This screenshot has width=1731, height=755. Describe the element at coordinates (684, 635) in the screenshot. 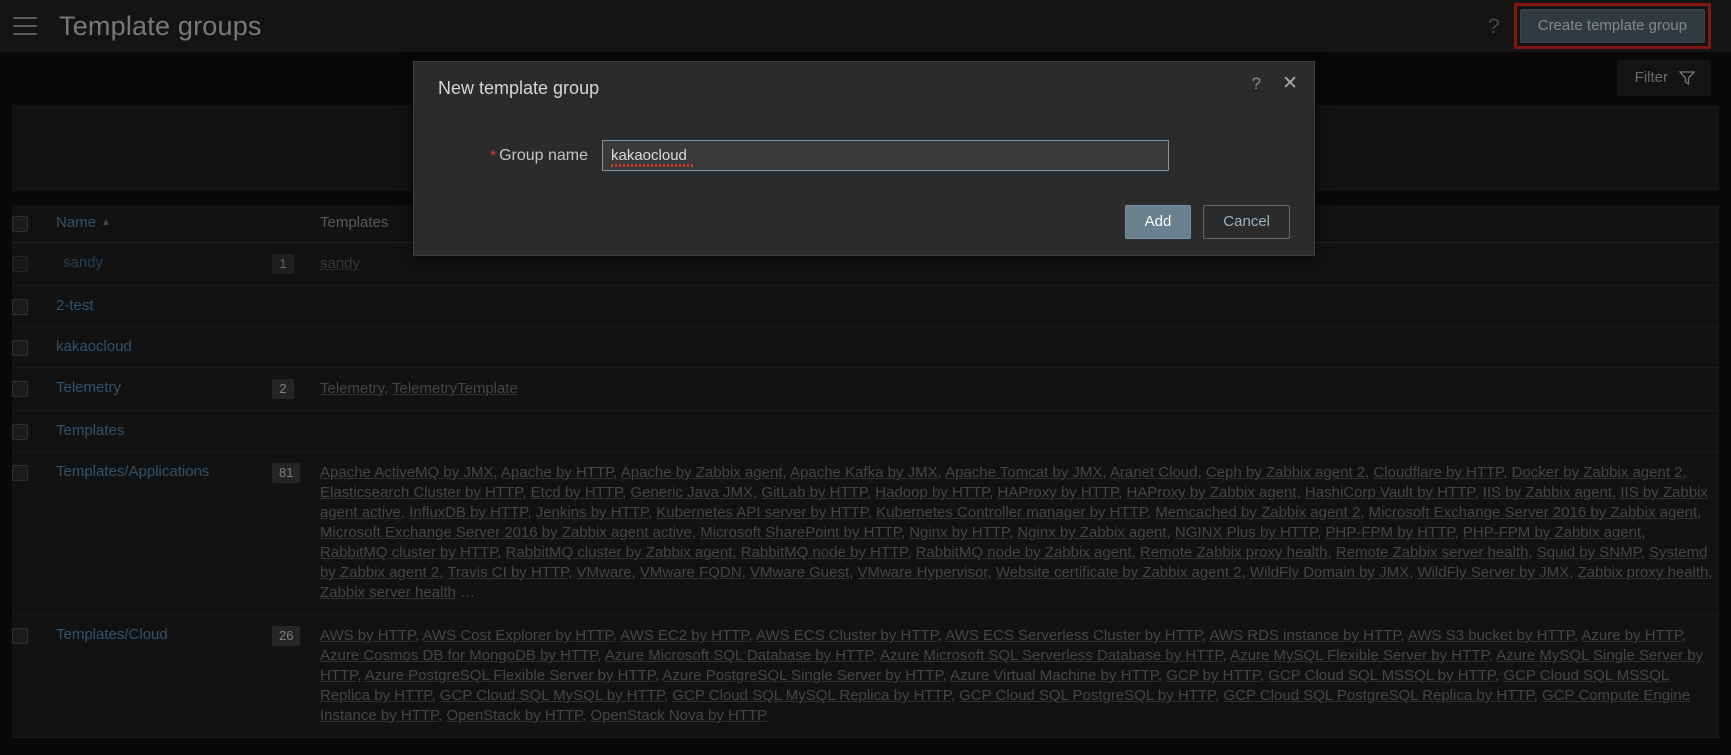

I see `template-link: AWS EC2 by HTTP` at that location.